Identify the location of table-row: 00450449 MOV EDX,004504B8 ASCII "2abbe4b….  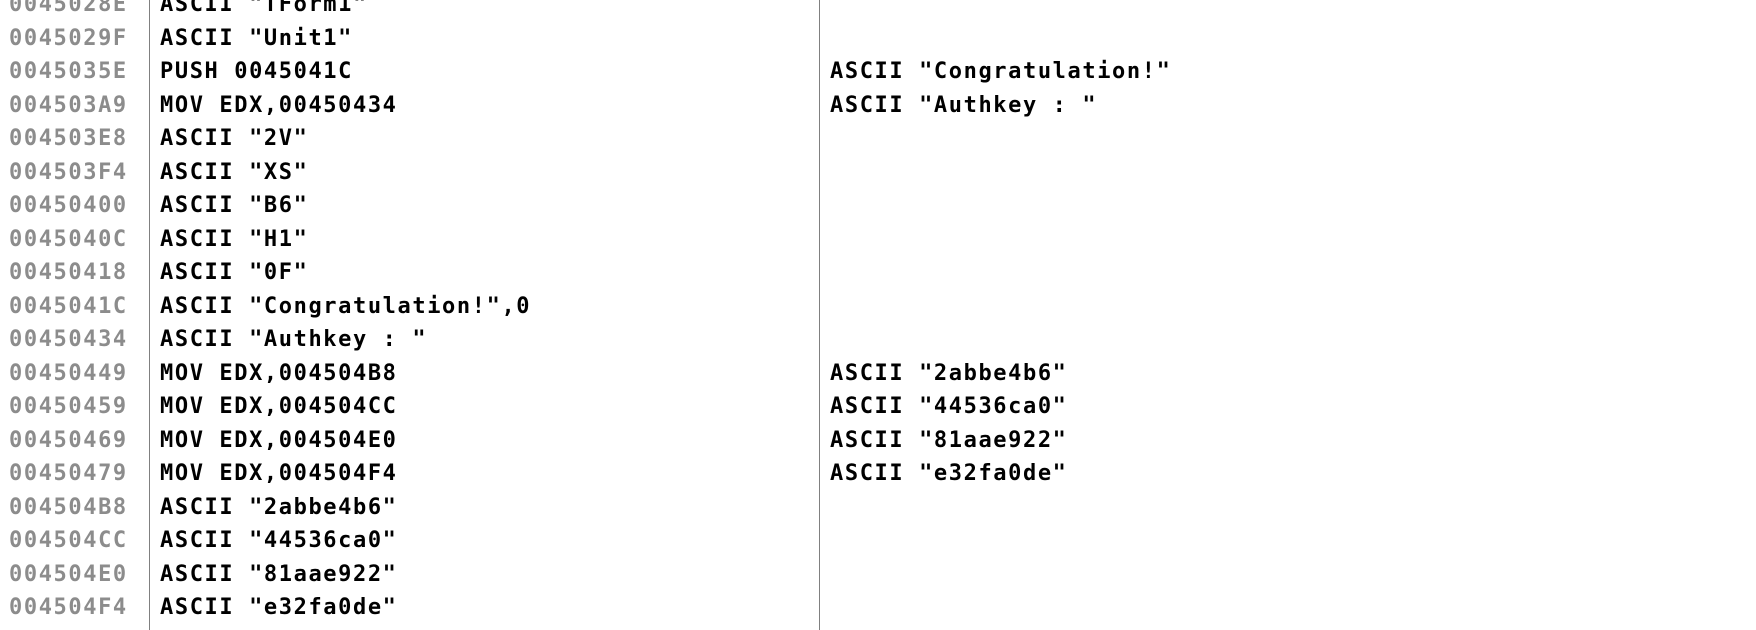
(878, 374).